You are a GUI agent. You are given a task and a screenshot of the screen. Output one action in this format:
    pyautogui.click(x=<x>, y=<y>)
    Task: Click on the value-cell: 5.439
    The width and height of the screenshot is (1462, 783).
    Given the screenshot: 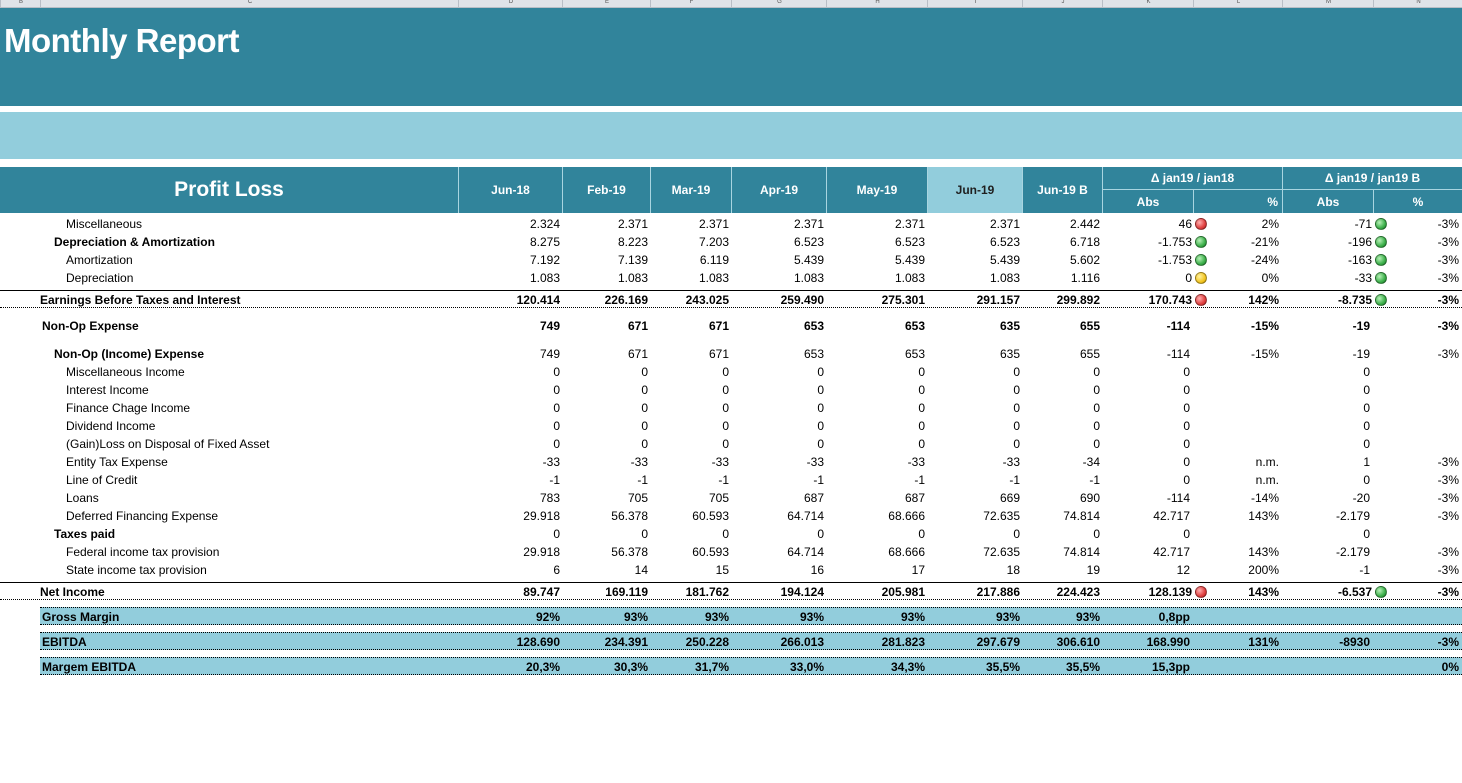 What is the action you would take?
    pyautogui.click(x=1004, y=260)
    